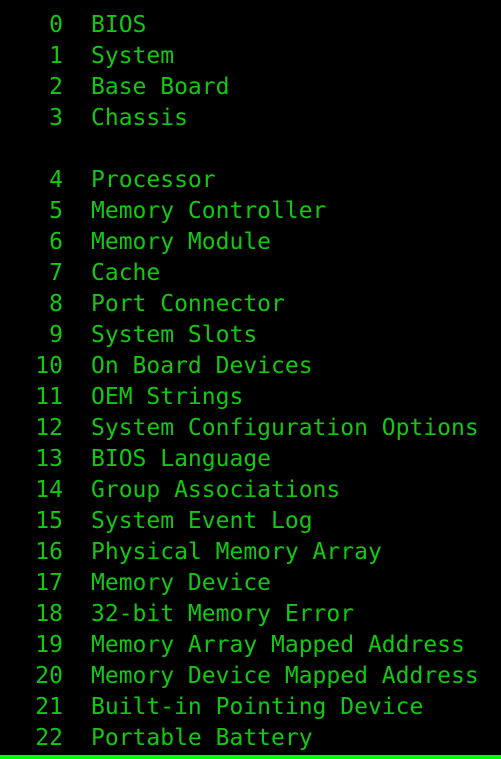 The height and width of the screenshot is (759, 501). I want to click on terminal-line: 16 Physical Memory Array, so click(250, 552).